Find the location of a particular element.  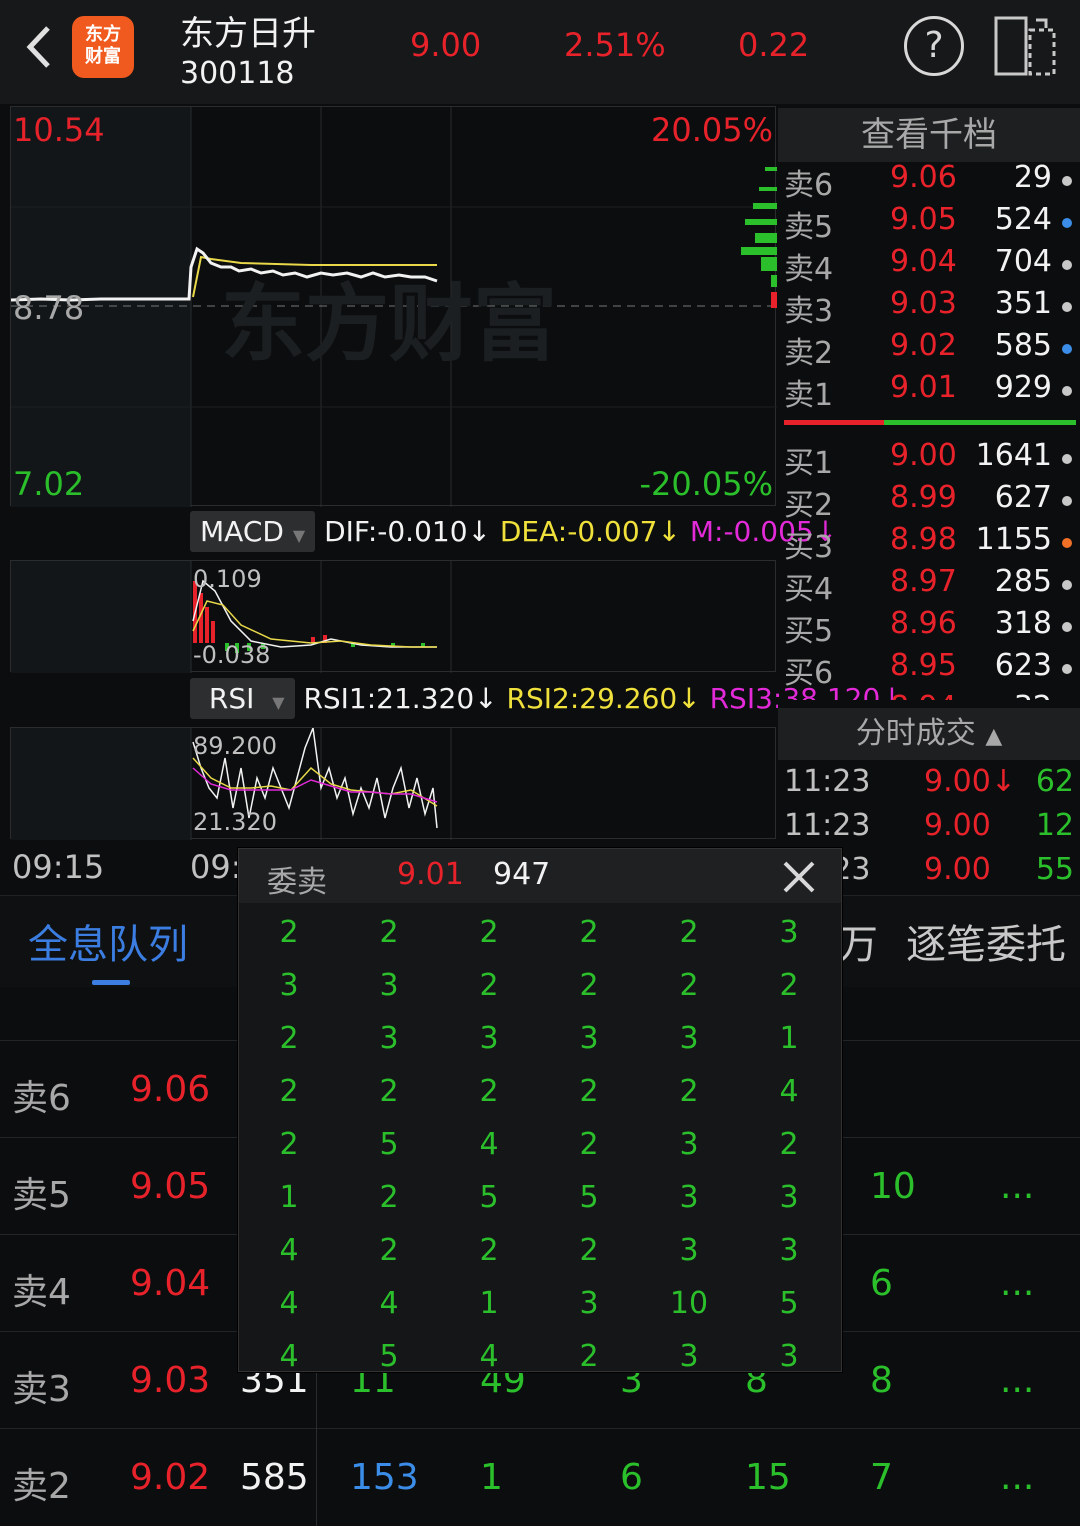

bid-row: 买4 8.97 285 is located at coordinates (929, 585).